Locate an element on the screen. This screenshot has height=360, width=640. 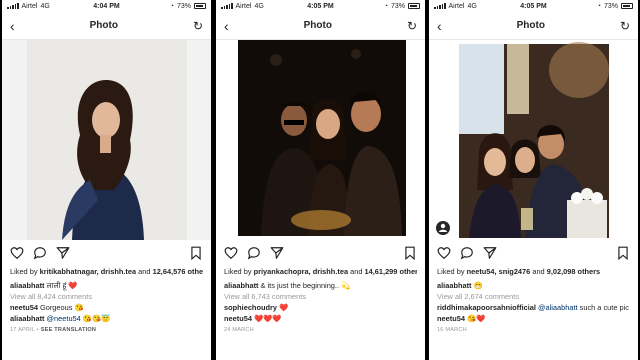
view-all-comments: View all 6,743 comments is located at coordinates (320, 296).